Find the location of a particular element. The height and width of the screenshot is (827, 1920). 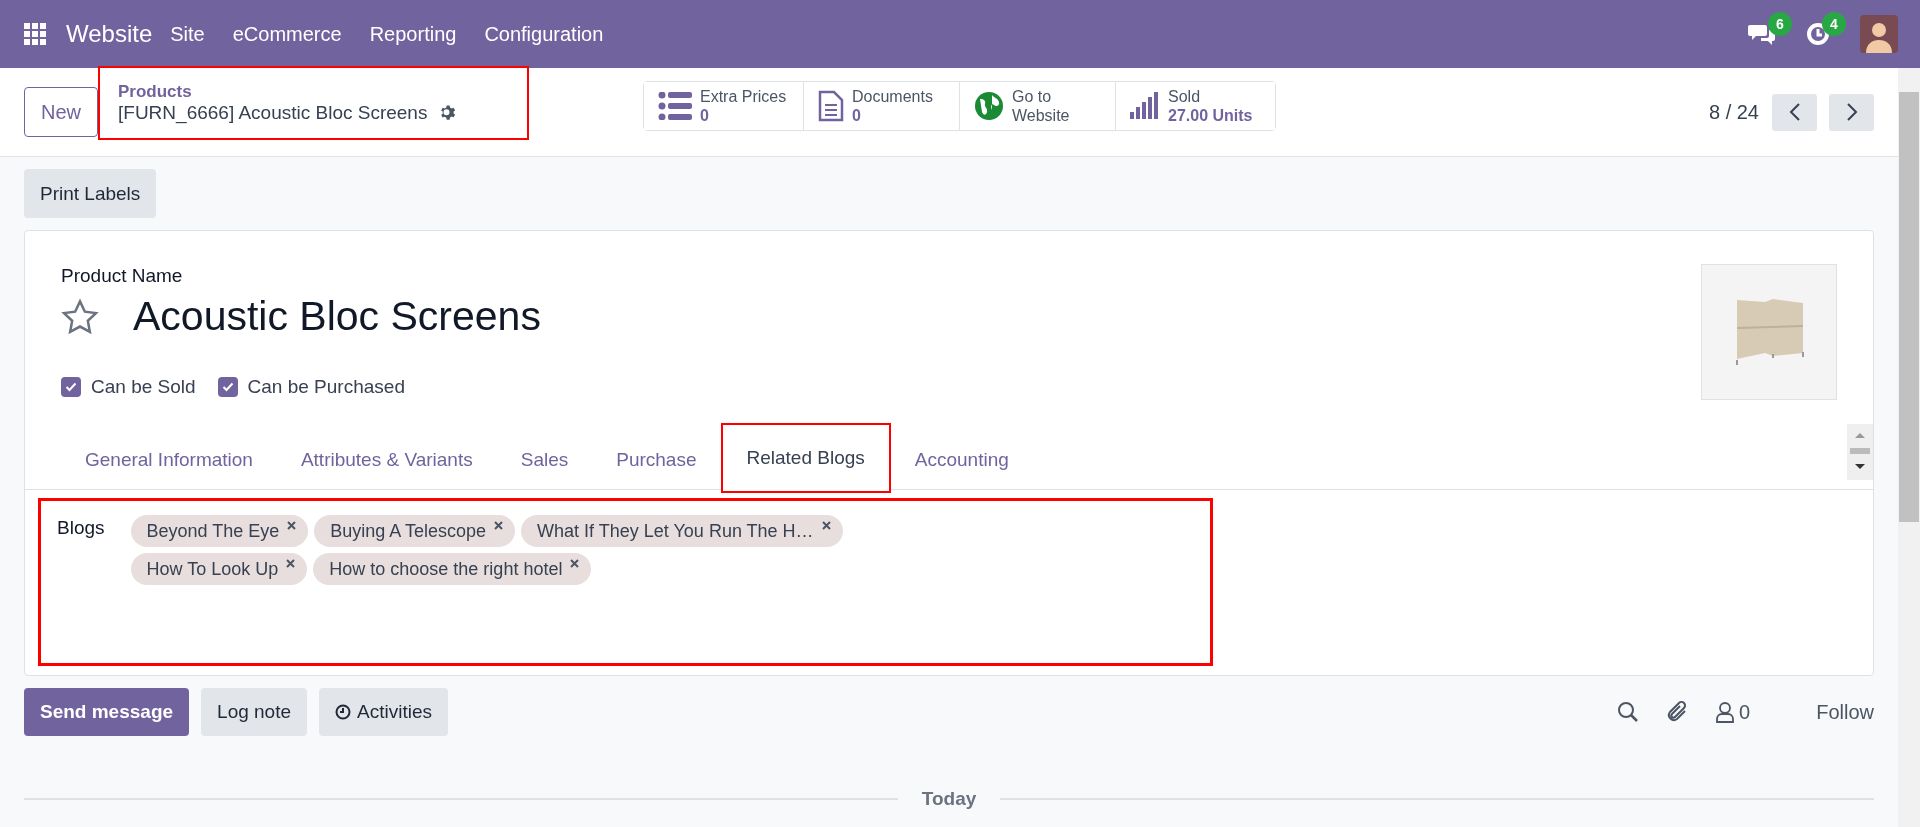

next-button is located at coordinates (1851, 112).